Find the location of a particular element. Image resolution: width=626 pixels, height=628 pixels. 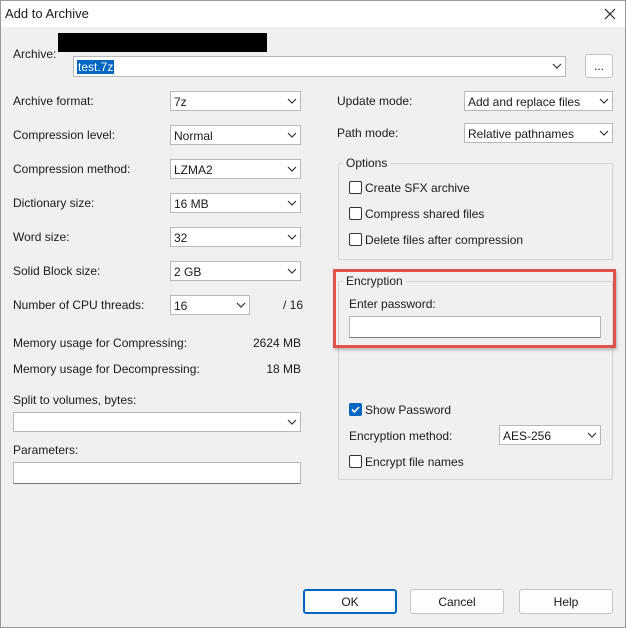

archive-path-combo: test.7z is located at coordinates (319, 66).